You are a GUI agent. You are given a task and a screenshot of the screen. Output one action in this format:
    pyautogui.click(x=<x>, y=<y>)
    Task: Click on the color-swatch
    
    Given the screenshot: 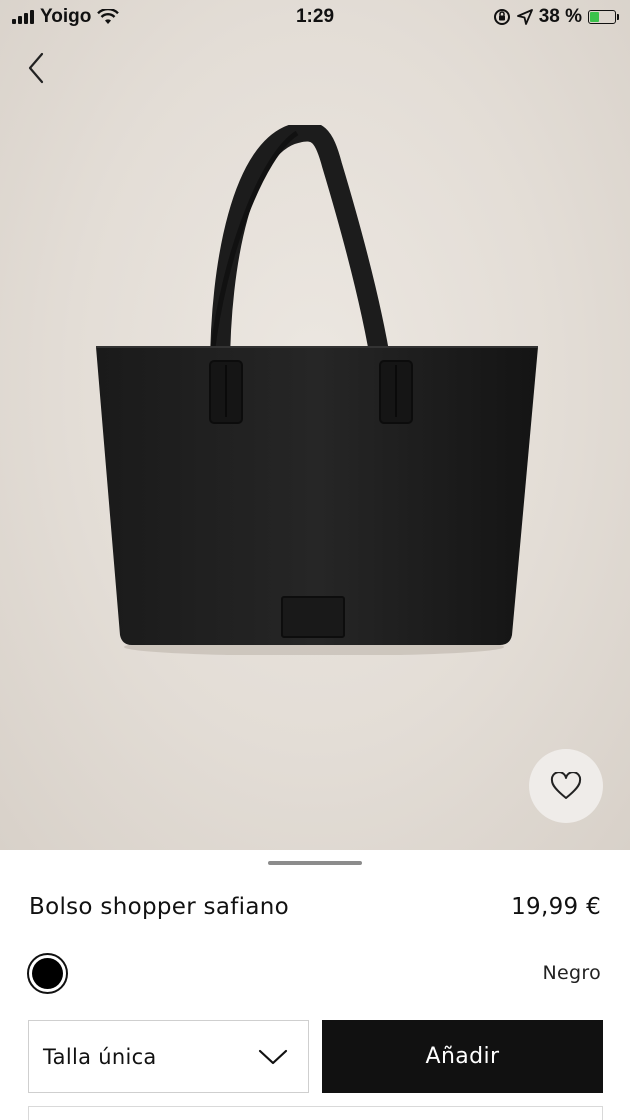 What is the action you would take?
    pyautogui.click(x=47, y=973)
    